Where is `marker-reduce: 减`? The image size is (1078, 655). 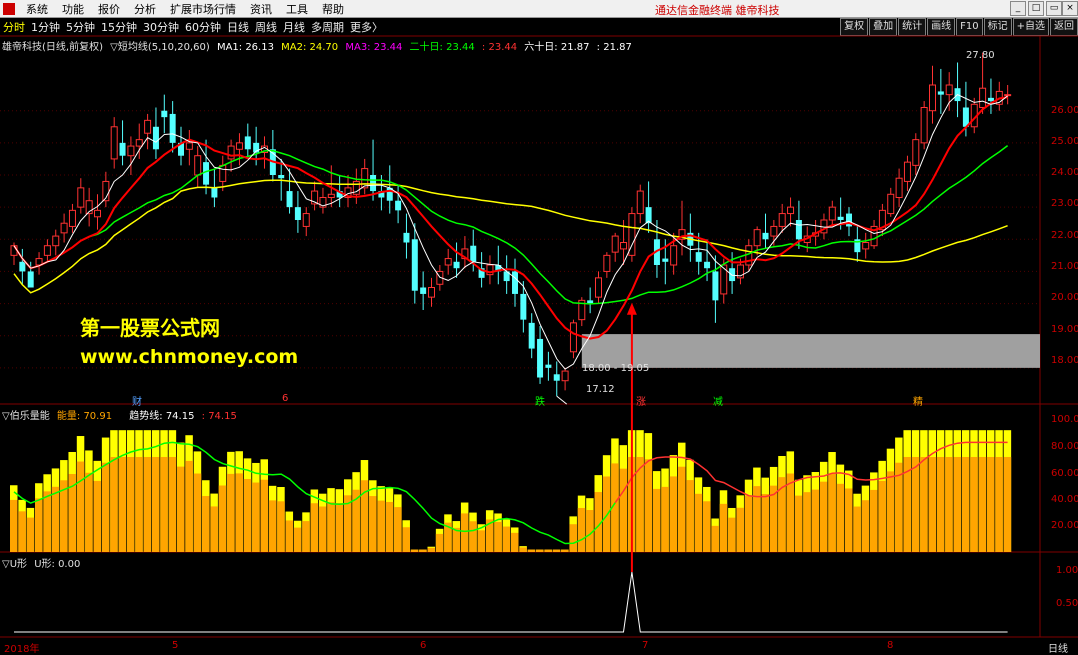
marker-reduce: 减 is located at coordinates (718, 400).